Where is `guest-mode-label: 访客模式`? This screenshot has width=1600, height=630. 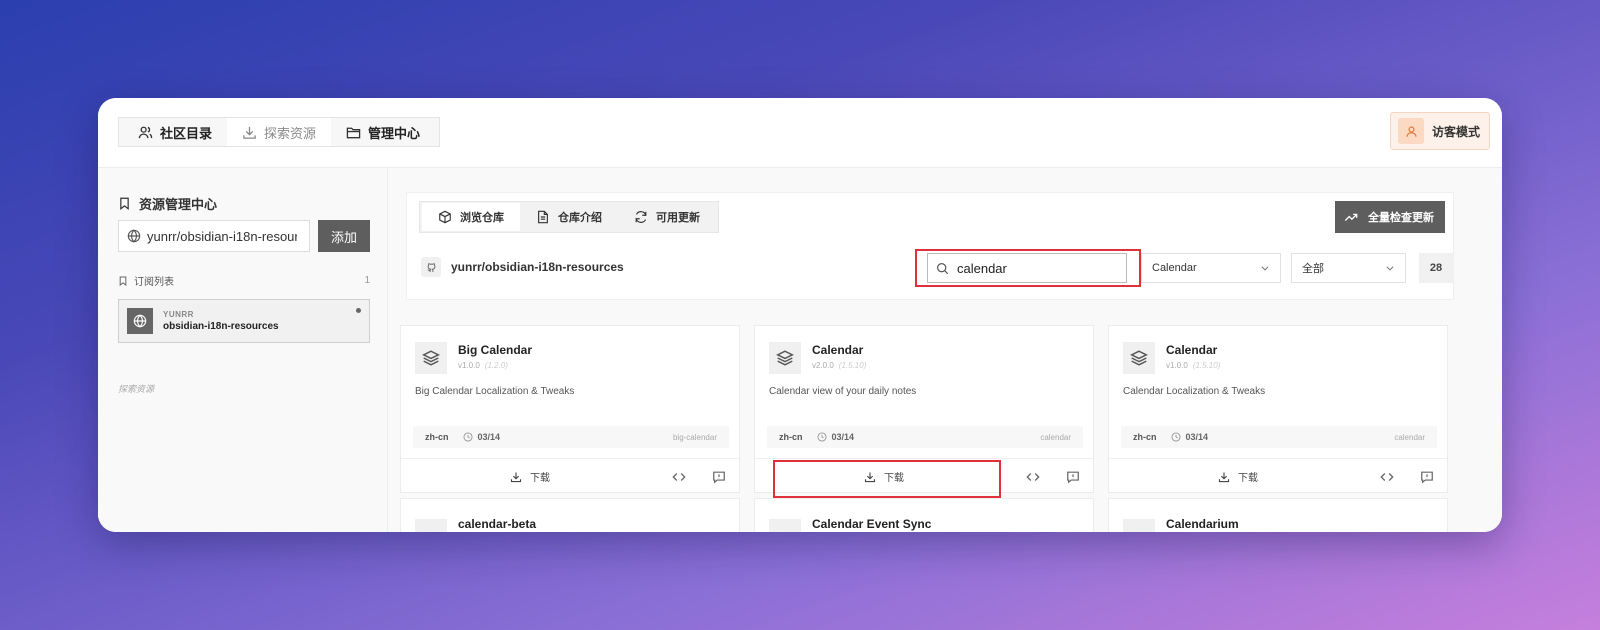 guest-mode-label: 访客模式 is located at coordinates (1456, 131).